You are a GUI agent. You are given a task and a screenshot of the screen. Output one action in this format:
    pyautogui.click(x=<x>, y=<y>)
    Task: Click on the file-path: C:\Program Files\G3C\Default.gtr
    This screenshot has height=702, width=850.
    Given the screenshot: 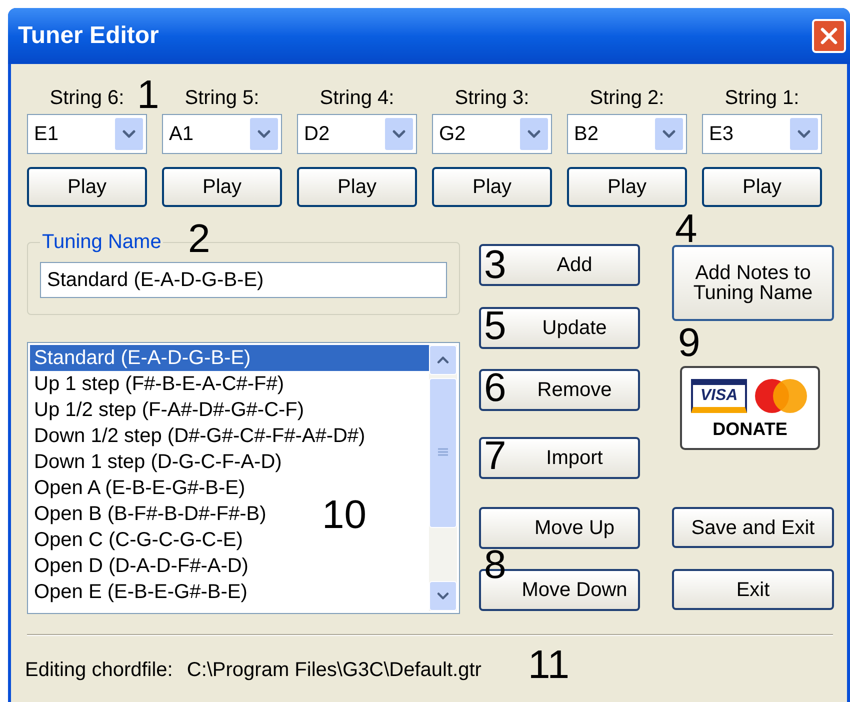 What is the action you would take?
    pyautogui.click(x=334, y=670)
    